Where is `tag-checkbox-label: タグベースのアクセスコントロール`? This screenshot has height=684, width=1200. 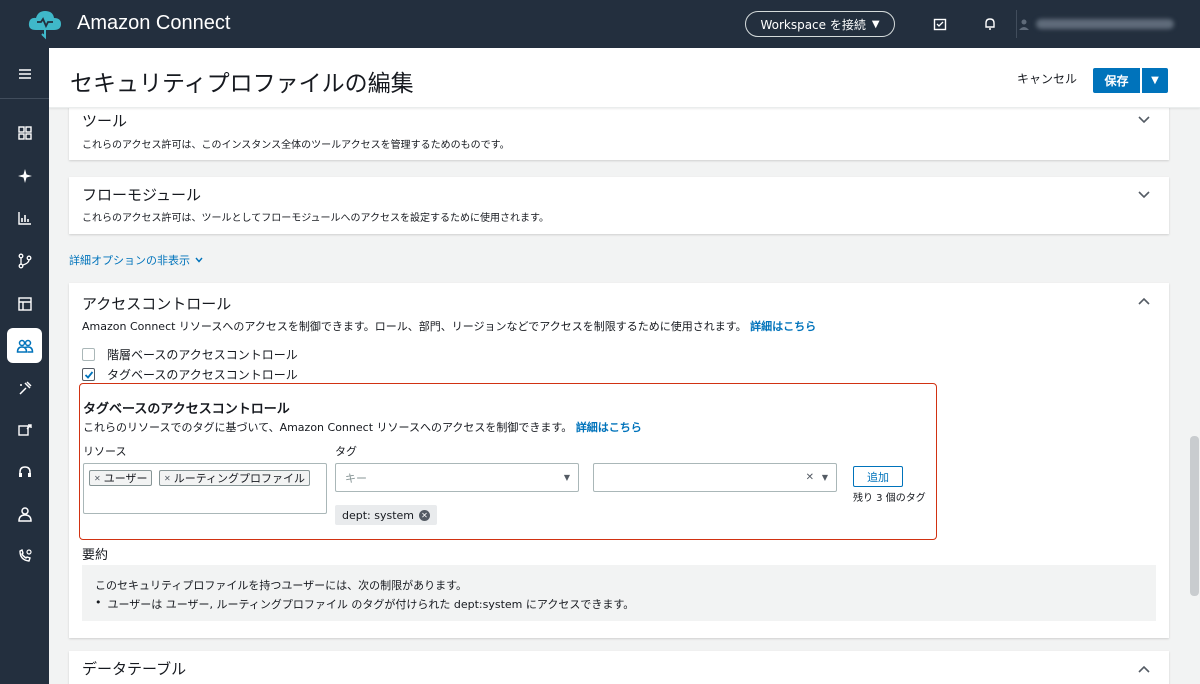
tag-checkbox-label: タグベースのアクセスコントロール is located at coordinates (202, 375).